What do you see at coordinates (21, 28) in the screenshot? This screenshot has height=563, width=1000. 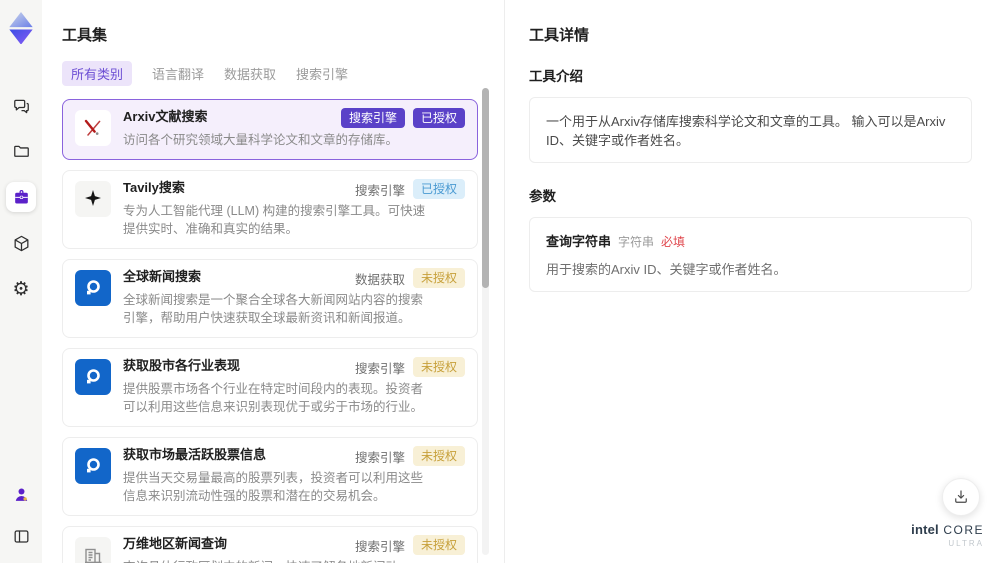 I see `app-logo-icon` at bounding box center [21, 28].